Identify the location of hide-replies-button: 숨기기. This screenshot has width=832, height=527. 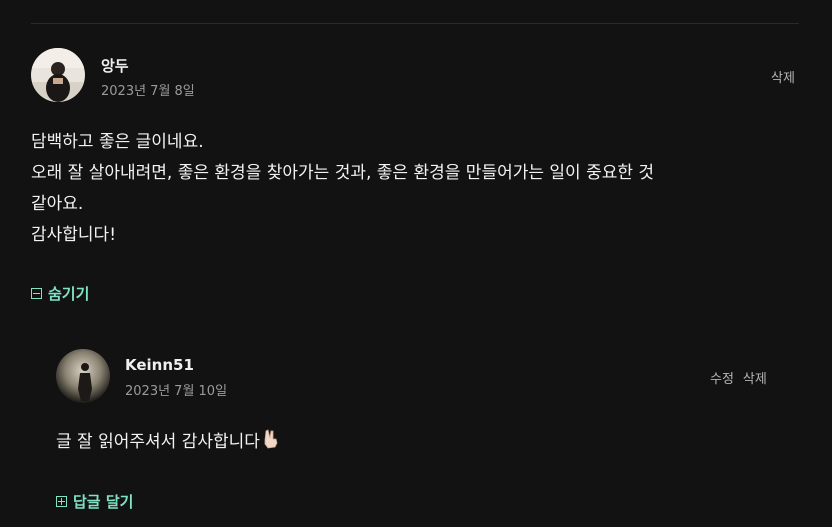
(60, 293).